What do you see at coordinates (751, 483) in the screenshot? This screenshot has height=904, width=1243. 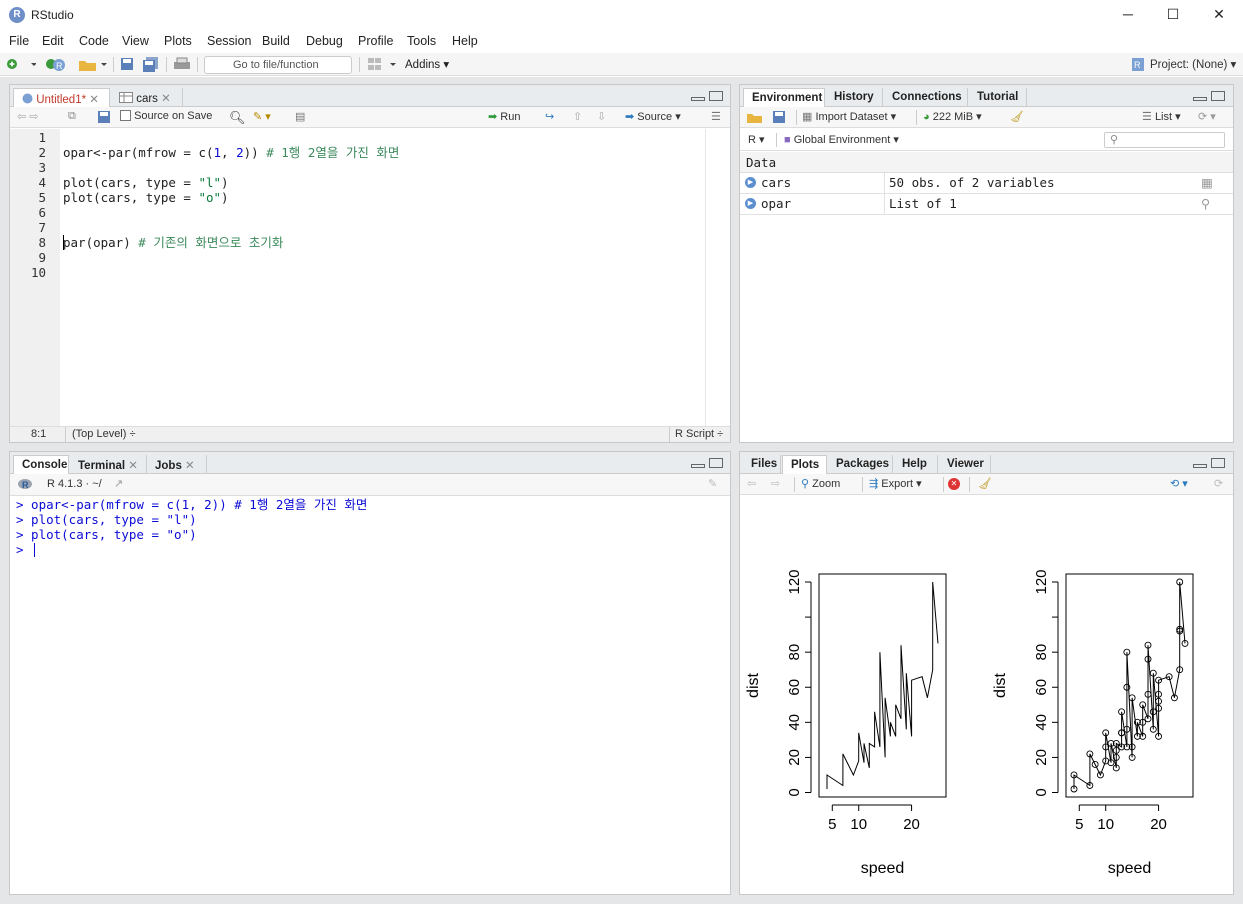 I see `prev-plot-icon: ⇦` at bounding box center [751, 483].